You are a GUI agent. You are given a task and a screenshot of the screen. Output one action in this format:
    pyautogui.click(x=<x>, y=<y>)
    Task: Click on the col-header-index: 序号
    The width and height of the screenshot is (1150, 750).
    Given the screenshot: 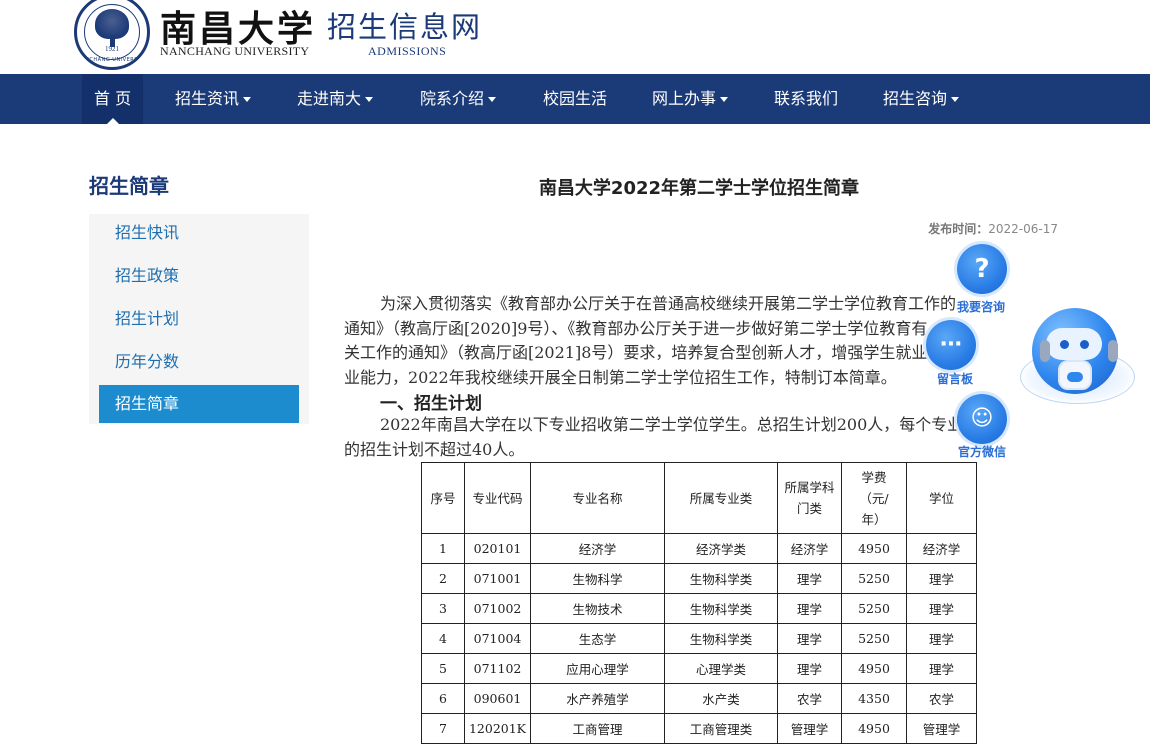 What is the action you would take?
    pyautogui.click(x=443, y=498)
    